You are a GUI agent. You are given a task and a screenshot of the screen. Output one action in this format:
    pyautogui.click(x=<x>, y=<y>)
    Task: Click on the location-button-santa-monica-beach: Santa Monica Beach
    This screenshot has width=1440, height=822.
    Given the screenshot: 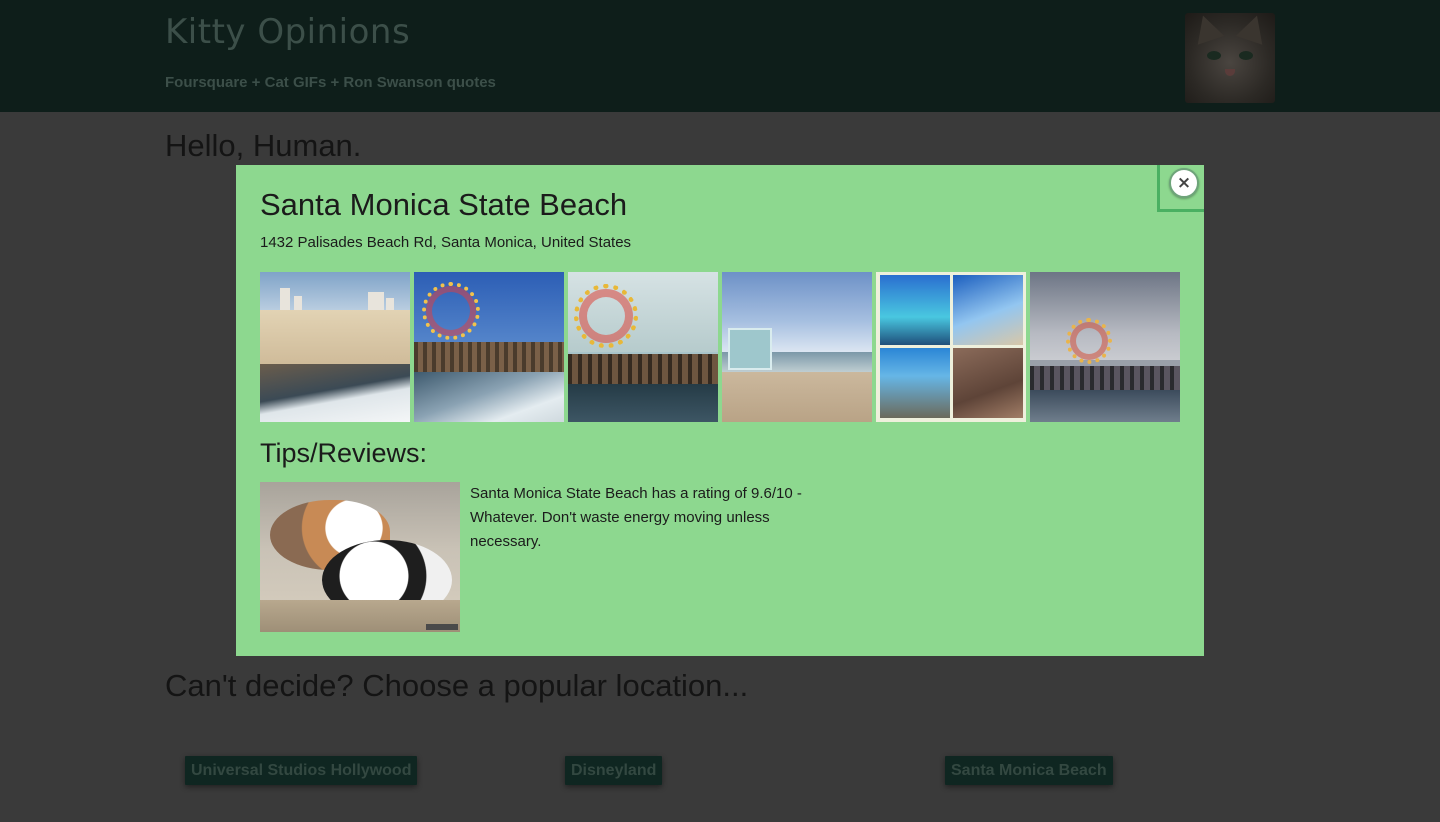 What is the action you would take?
    pyautogui.click(x=1029, y=770)
    